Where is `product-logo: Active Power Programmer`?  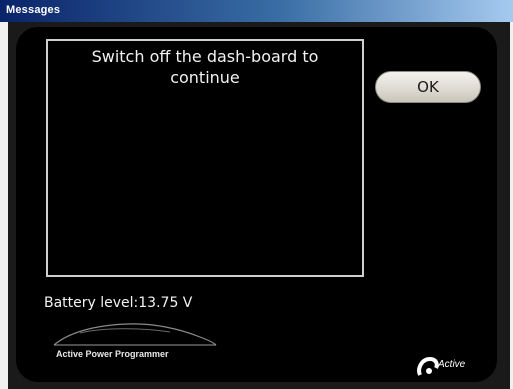 product-logo: Active Power Programmer is located at coordinates (135, 342).